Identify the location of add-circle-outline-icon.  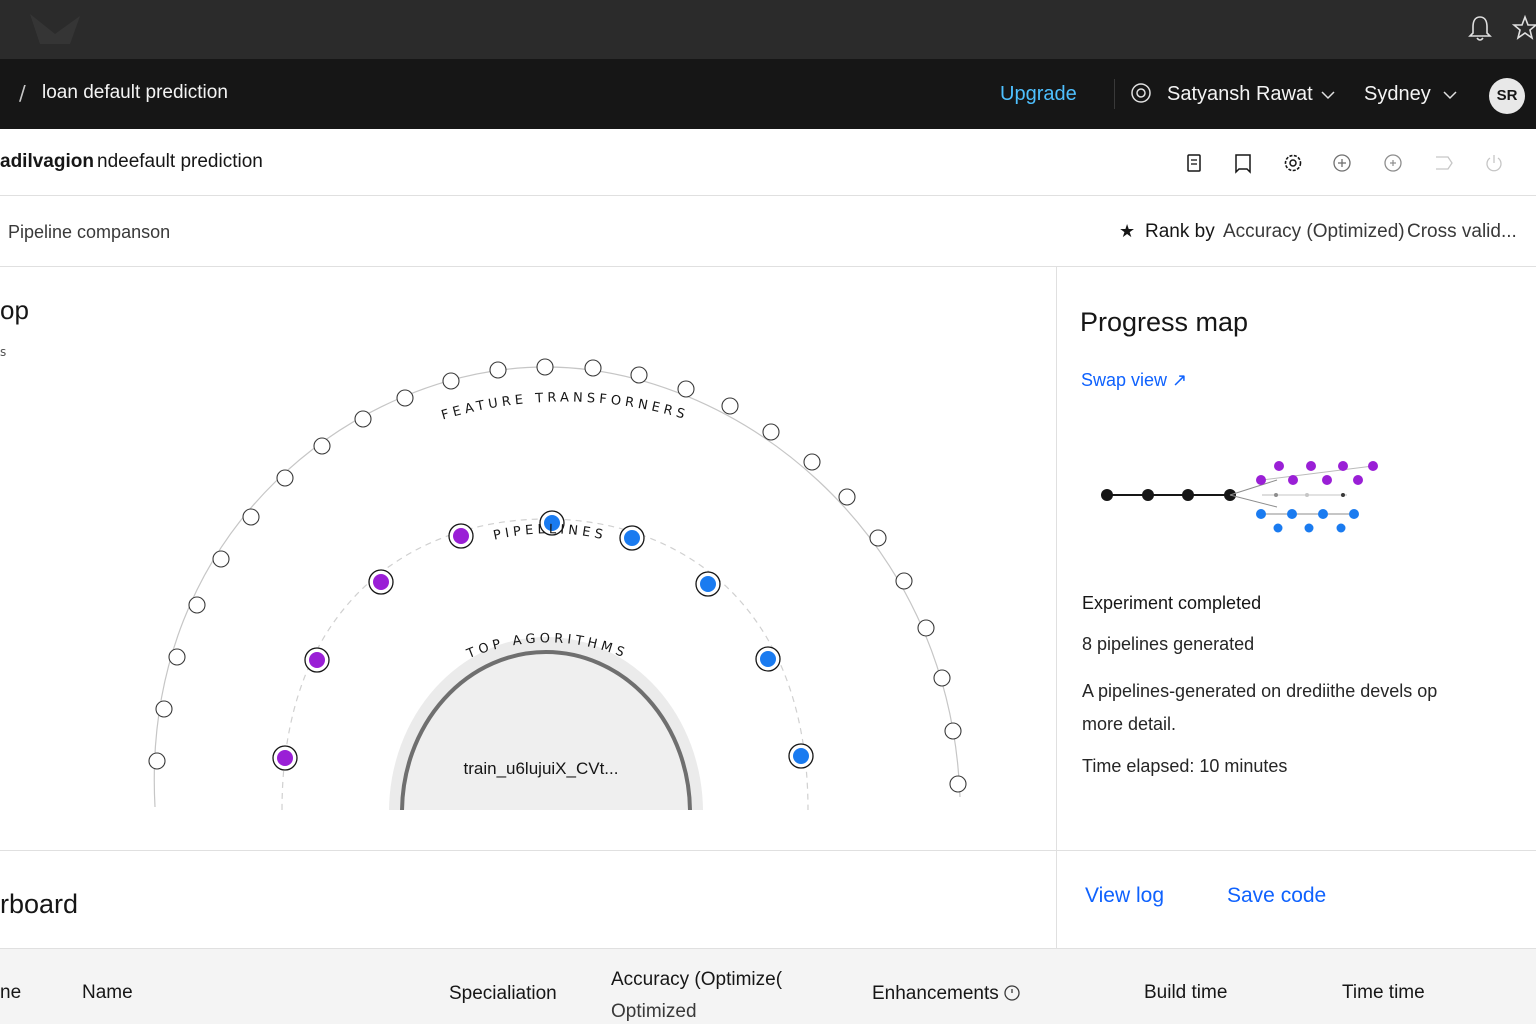
(1393, 163).